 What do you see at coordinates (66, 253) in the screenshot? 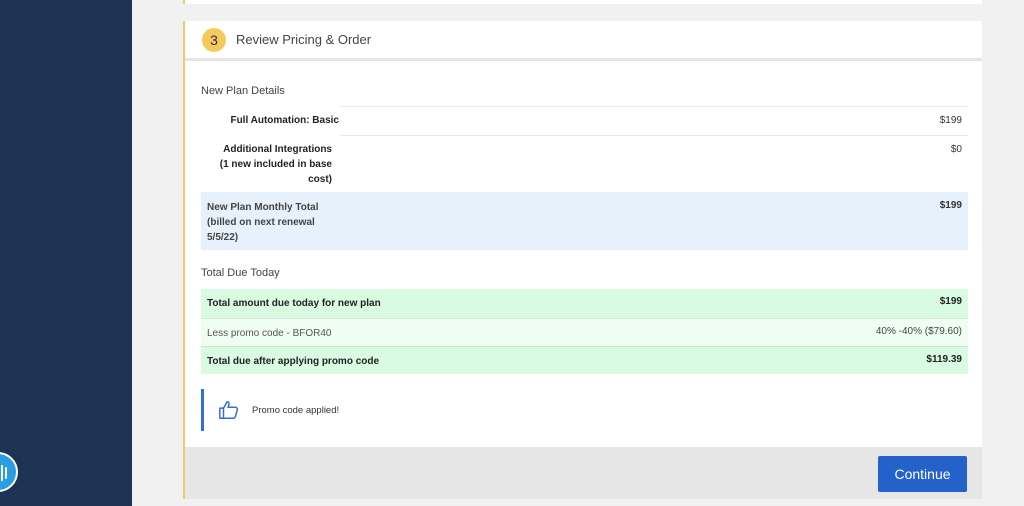
I see `sidebar` at bounding box center [66, 253].